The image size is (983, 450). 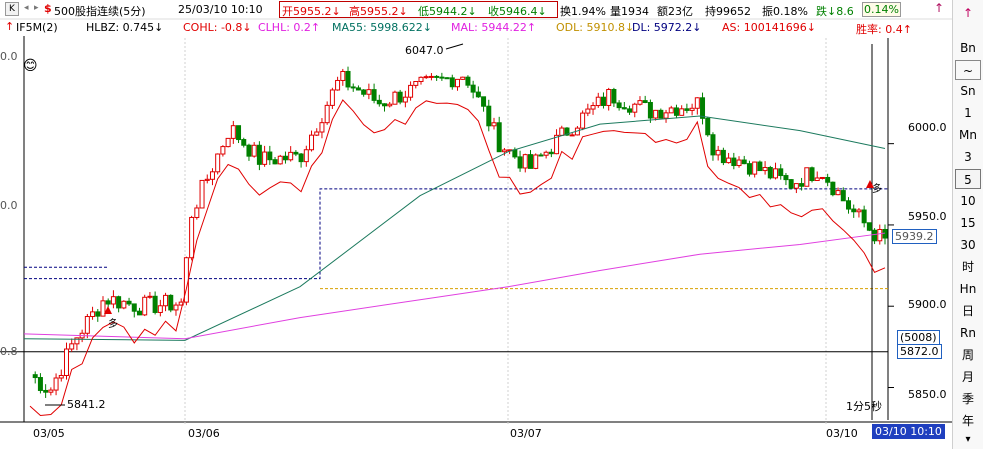 I want to click on nav-right-icon: ▸, so click(x=36, y=8).